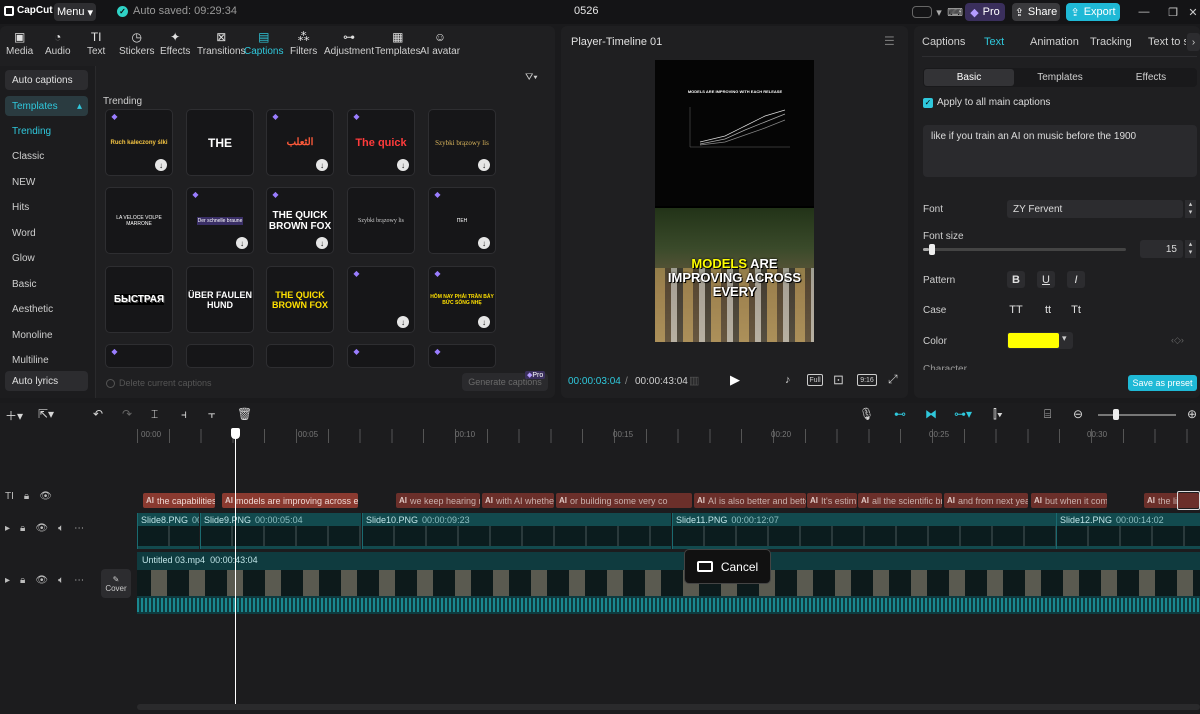 This screenshot has height=714, width=1200. Describe the element at coordinates (235, 569) in the screenshot. I see `playhead` at that location.